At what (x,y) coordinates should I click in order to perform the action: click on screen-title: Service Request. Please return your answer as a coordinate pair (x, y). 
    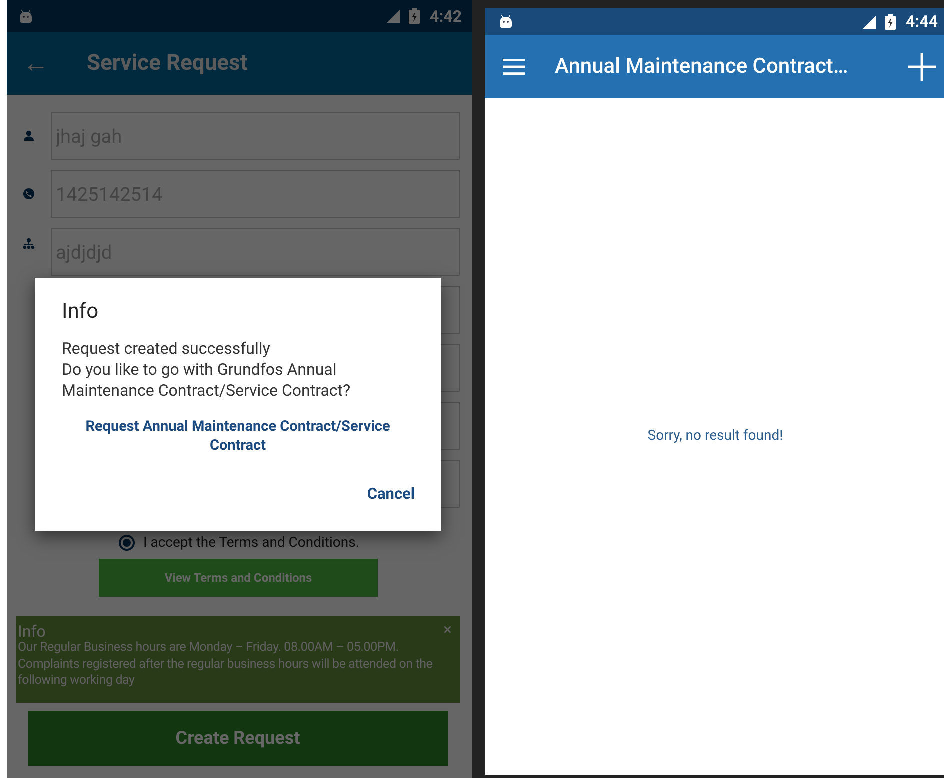
    Looking at the image, I should click on (167, 63).